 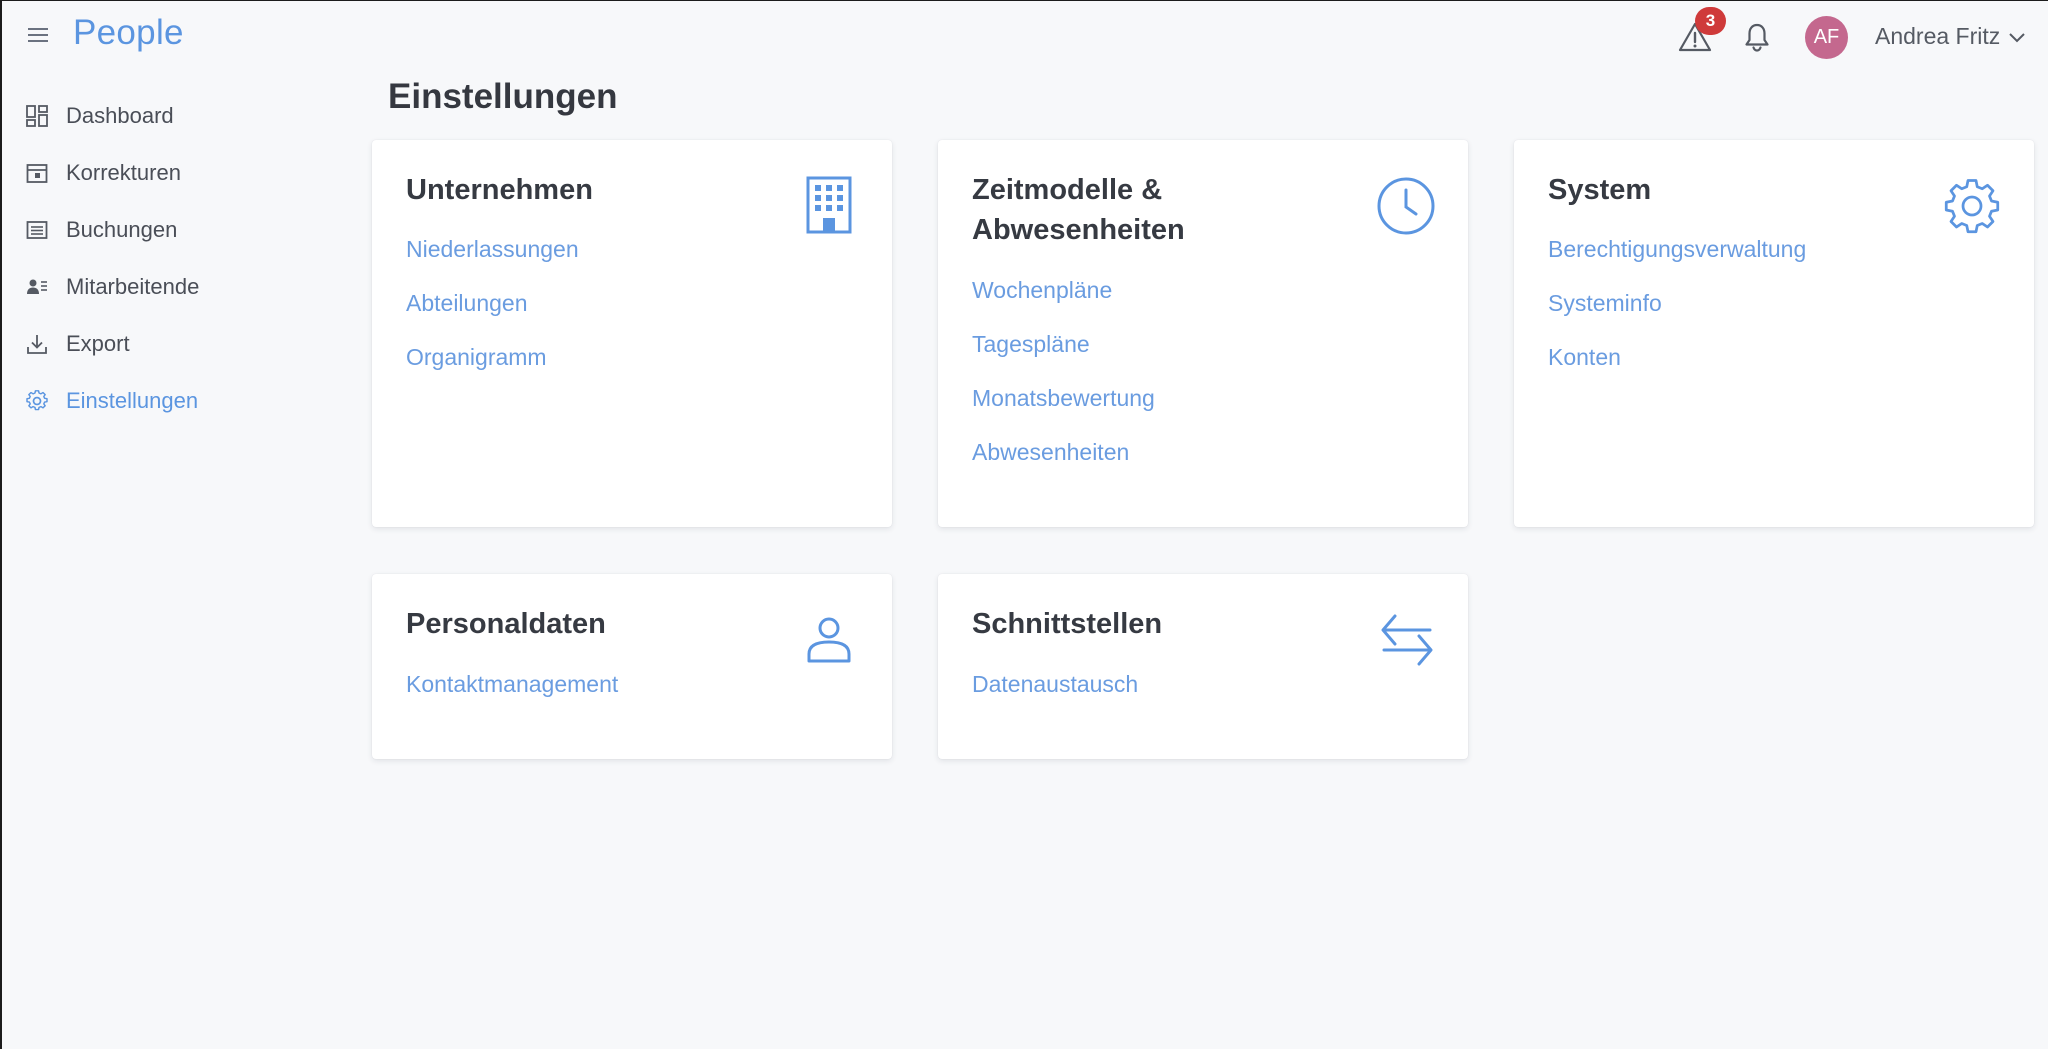 What do you see at coordinates (1677, 249) in the screenshot?
I see `link-berechtigungsverwaltung: Berechtigungsverwaltung` at bounding box center [1677, 249].